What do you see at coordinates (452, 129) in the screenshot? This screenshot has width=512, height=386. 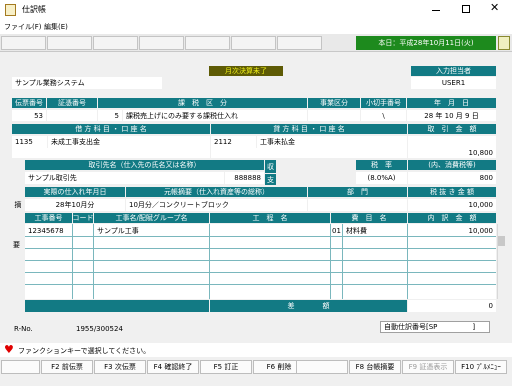 I see `header-amount: 取 引 金 額` at bounding box center [452, 129].